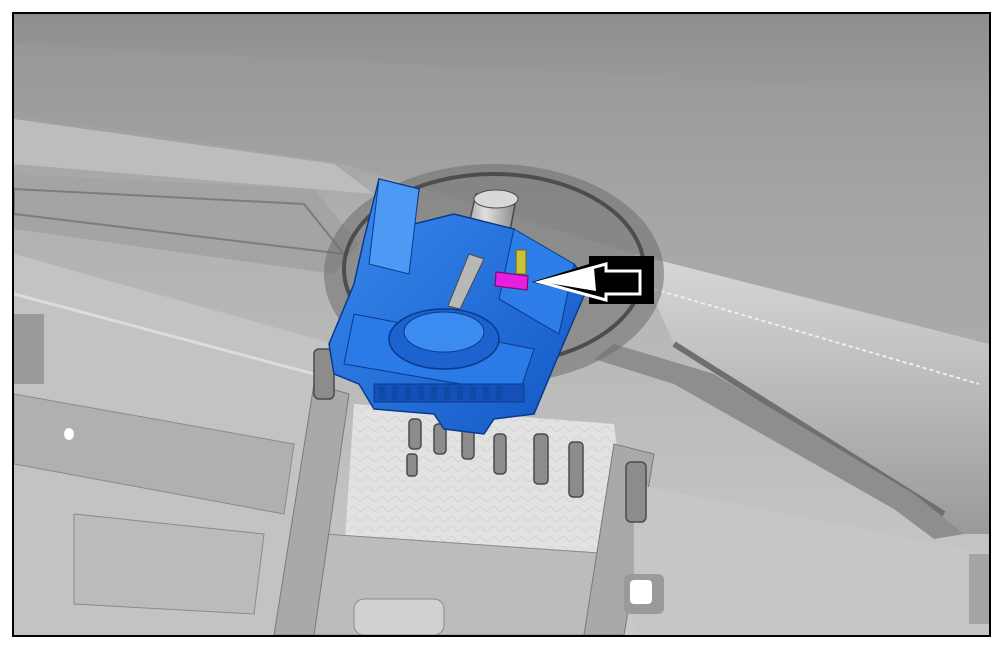 This screenshot has width=1005, height=650. I want to click on yellow-pin, so click(521, 262).